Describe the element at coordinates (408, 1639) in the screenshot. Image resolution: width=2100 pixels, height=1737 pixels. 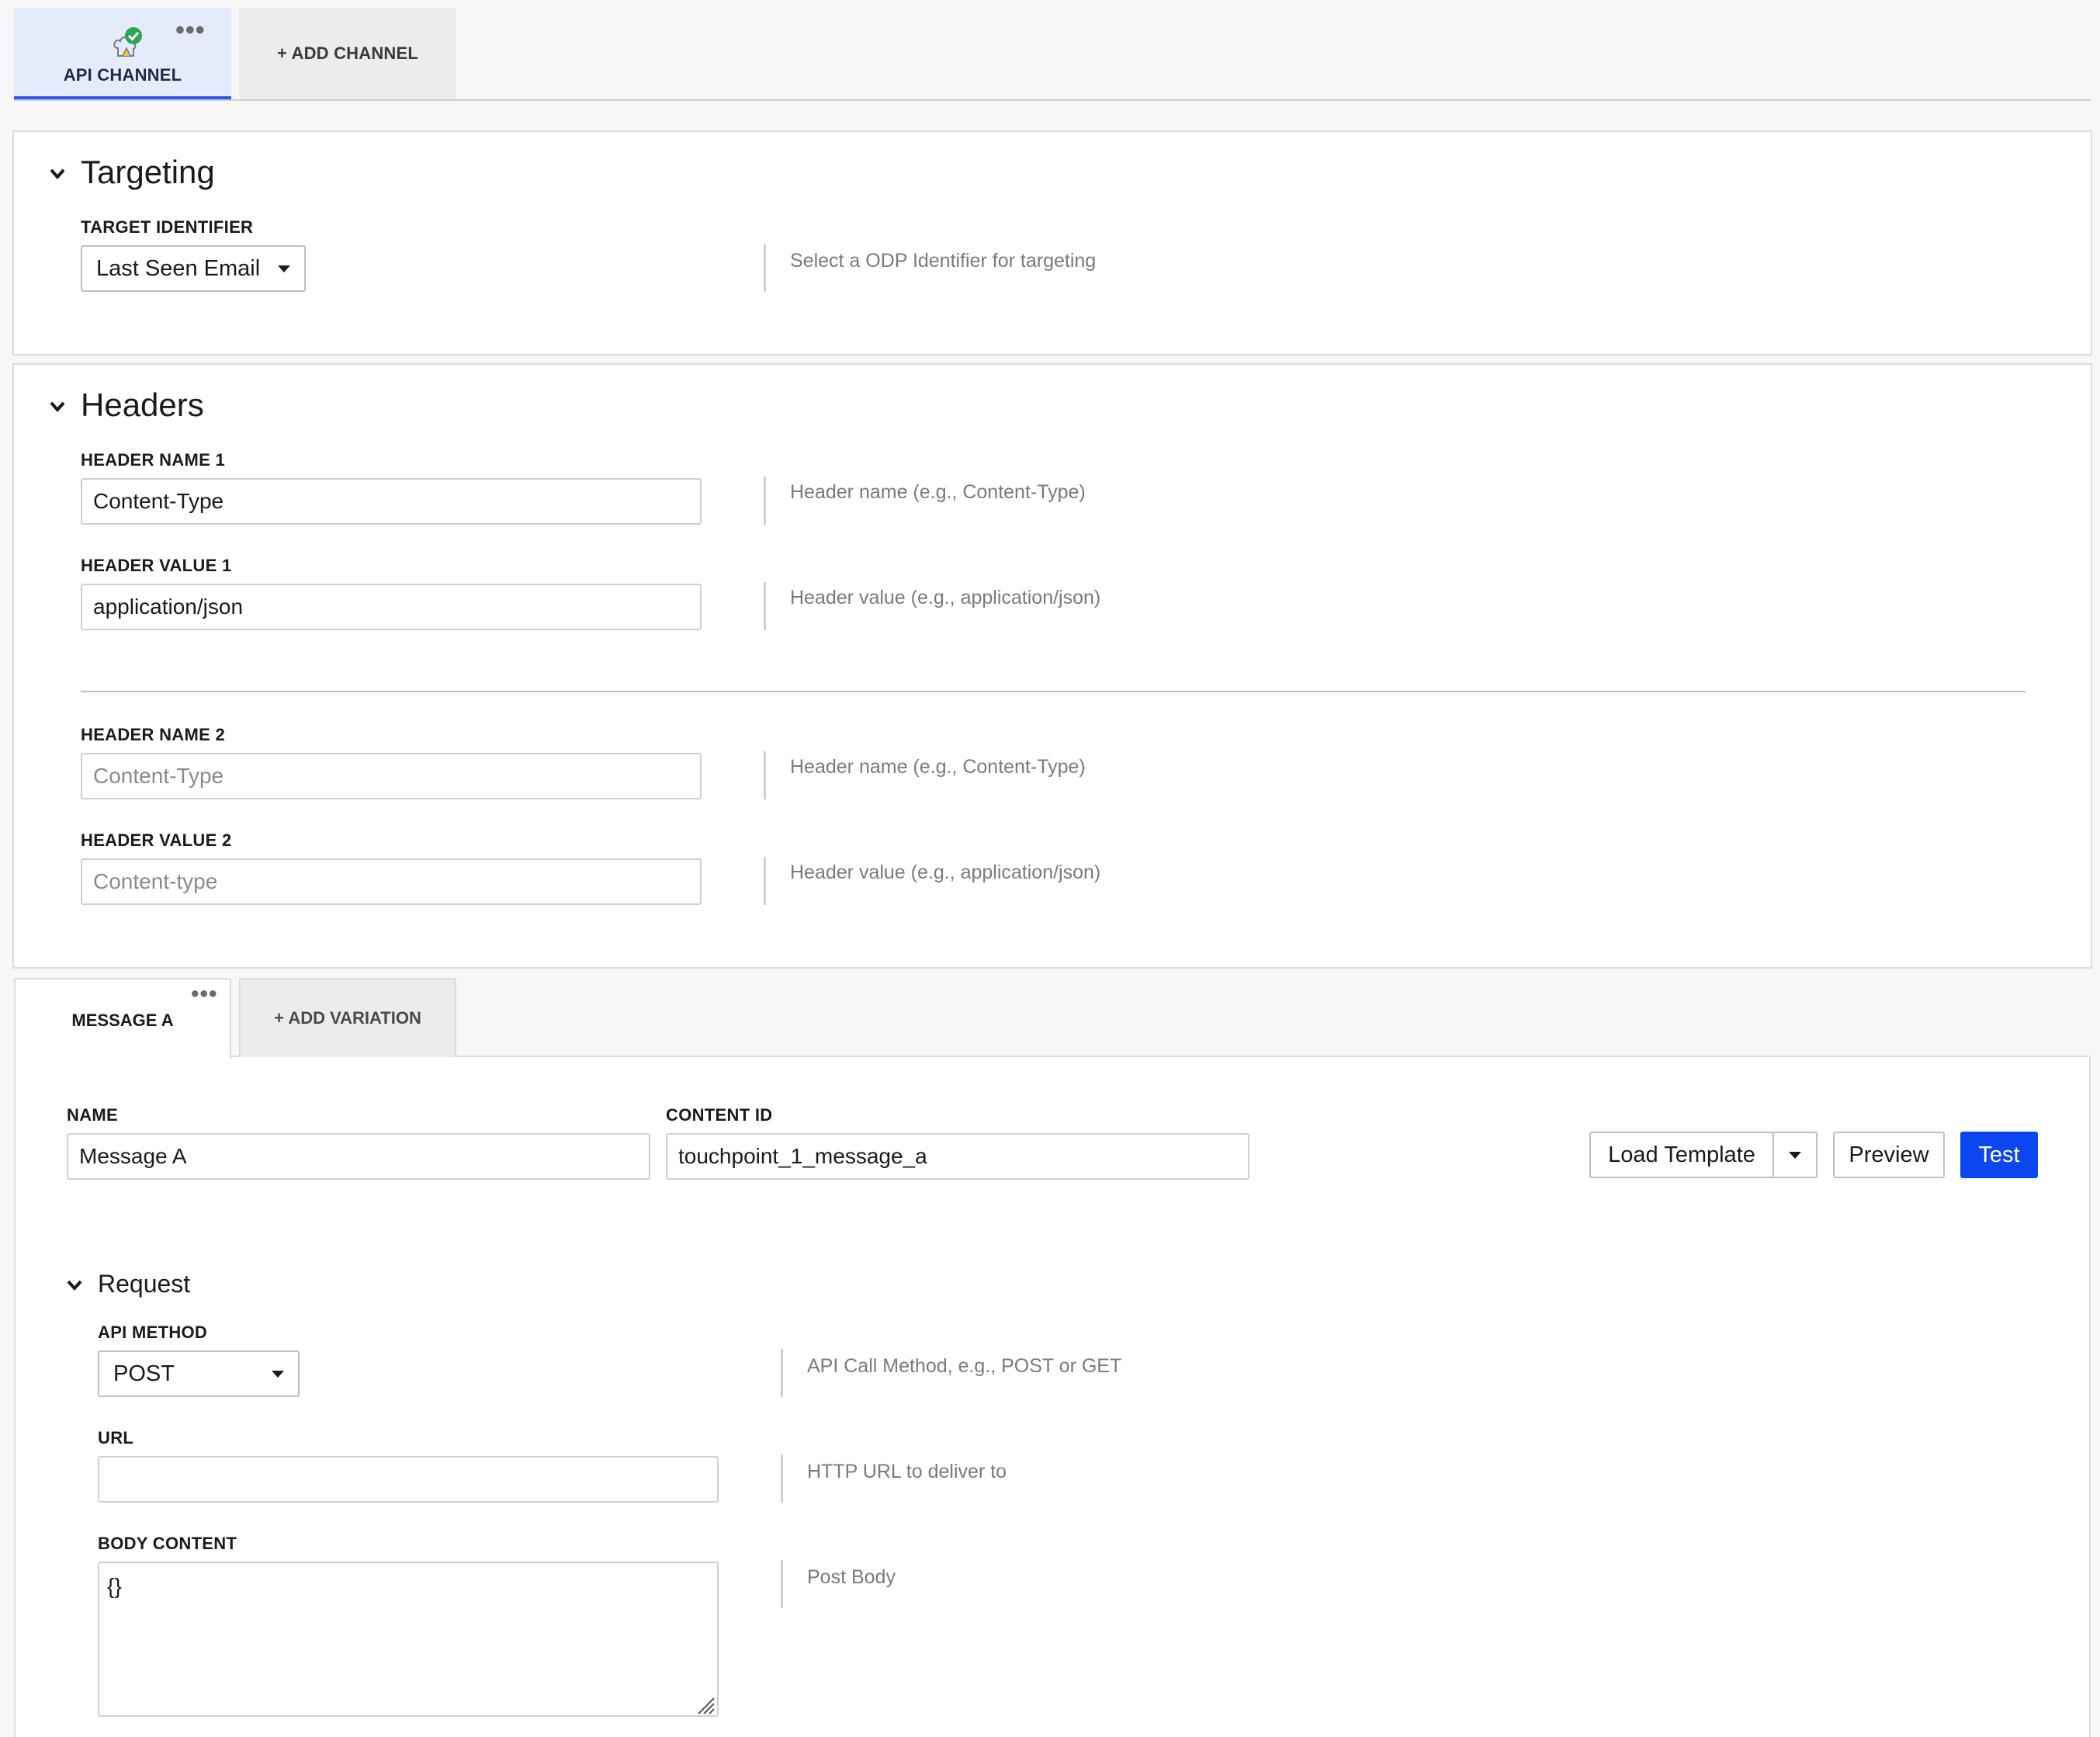
I see `body-content-textarea: {}` at that location.